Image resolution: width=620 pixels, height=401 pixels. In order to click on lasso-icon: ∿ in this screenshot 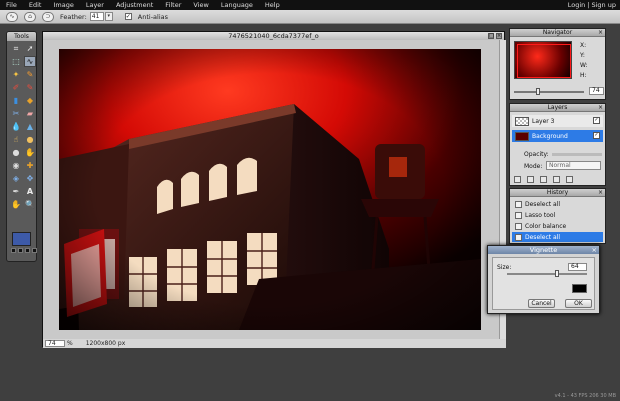, I will do `click(12, 16)`.